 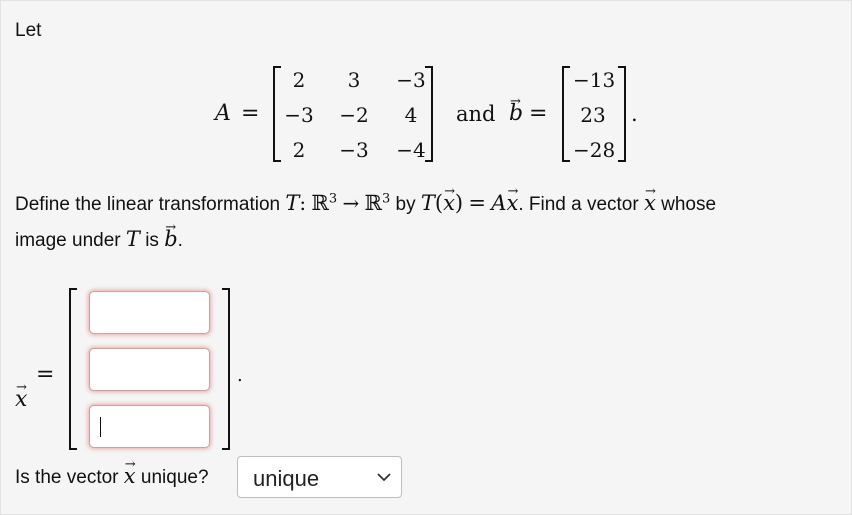 What do you see at coordinates (689, 204) in the screenshot?
I see `definition-text: whose` at bounding box center [689, 204].